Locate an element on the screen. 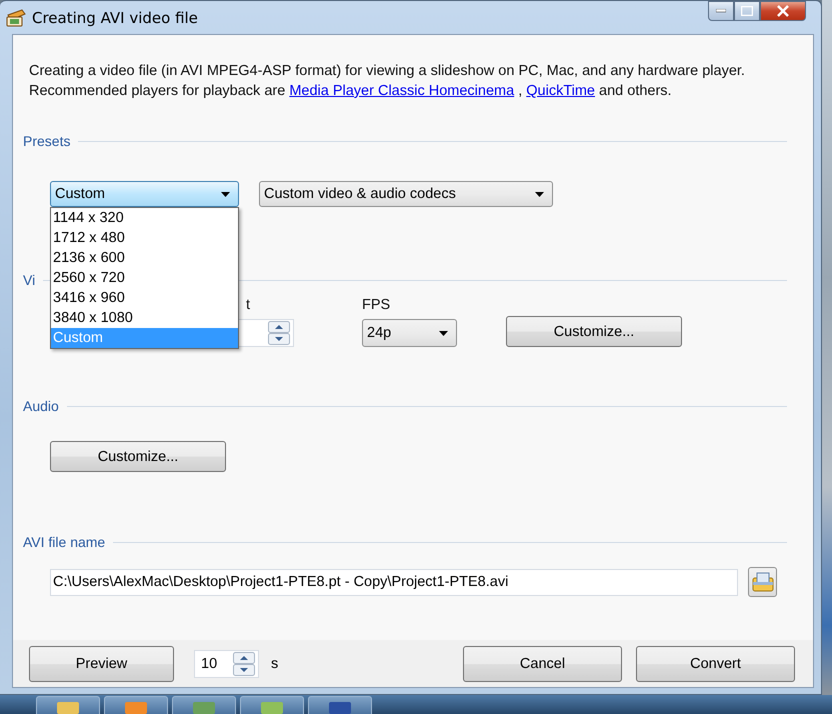 The image size is (832, 714). maximize-icon is located at coordinates (747, 11).